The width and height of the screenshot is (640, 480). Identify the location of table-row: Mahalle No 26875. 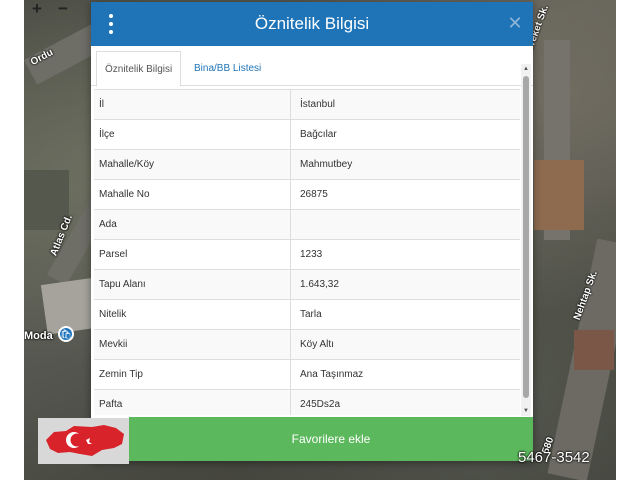
(307, 194).